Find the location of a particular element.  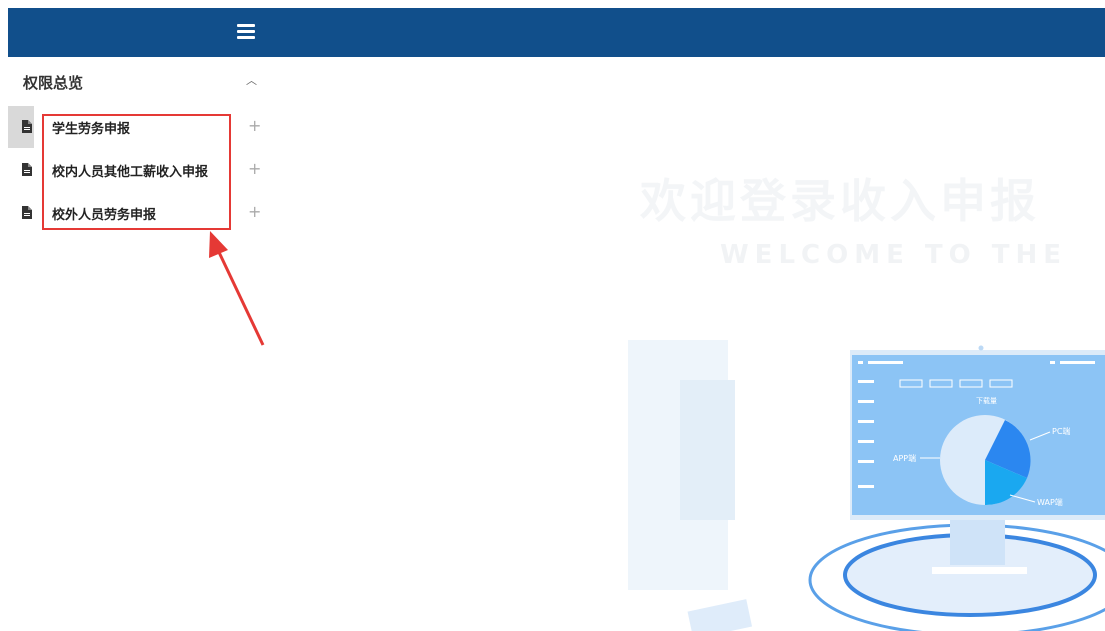

pie-wap-label: WAP端 is located at coordinates (1050, 502).